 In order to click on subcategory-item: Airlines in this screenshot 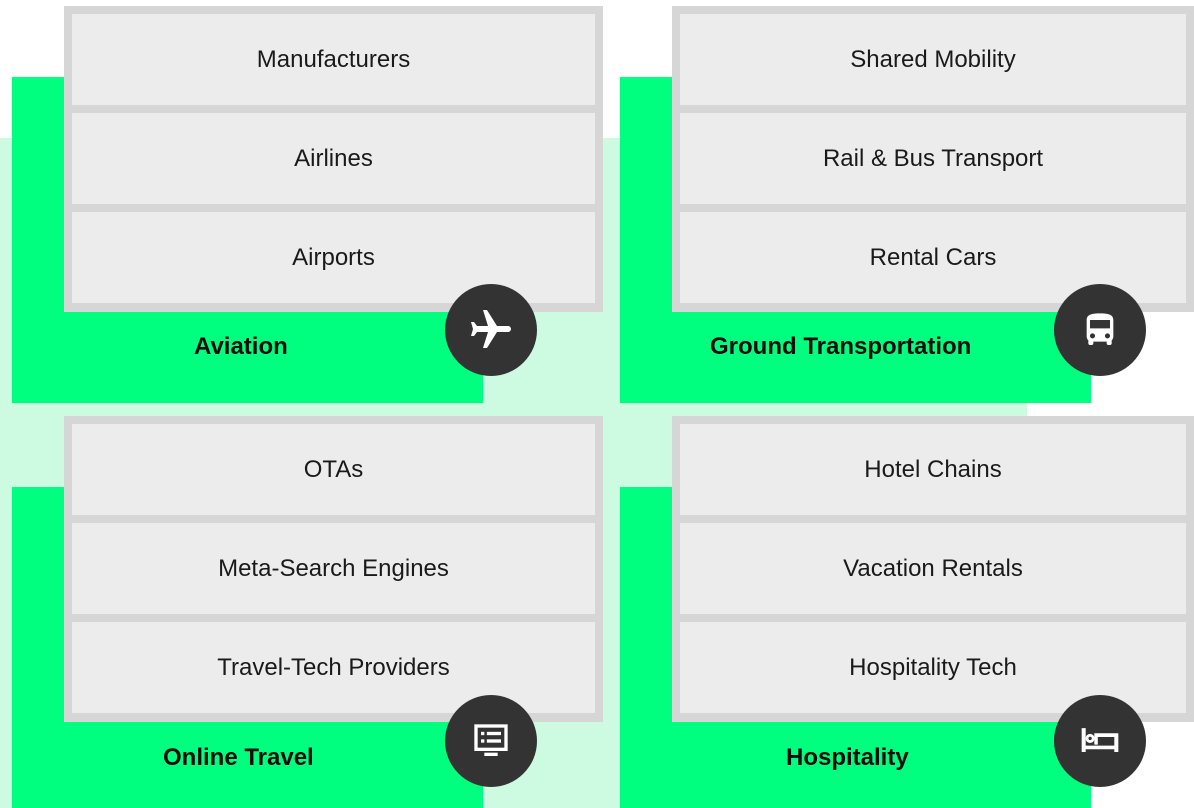, I will do `click(333, 158)`.